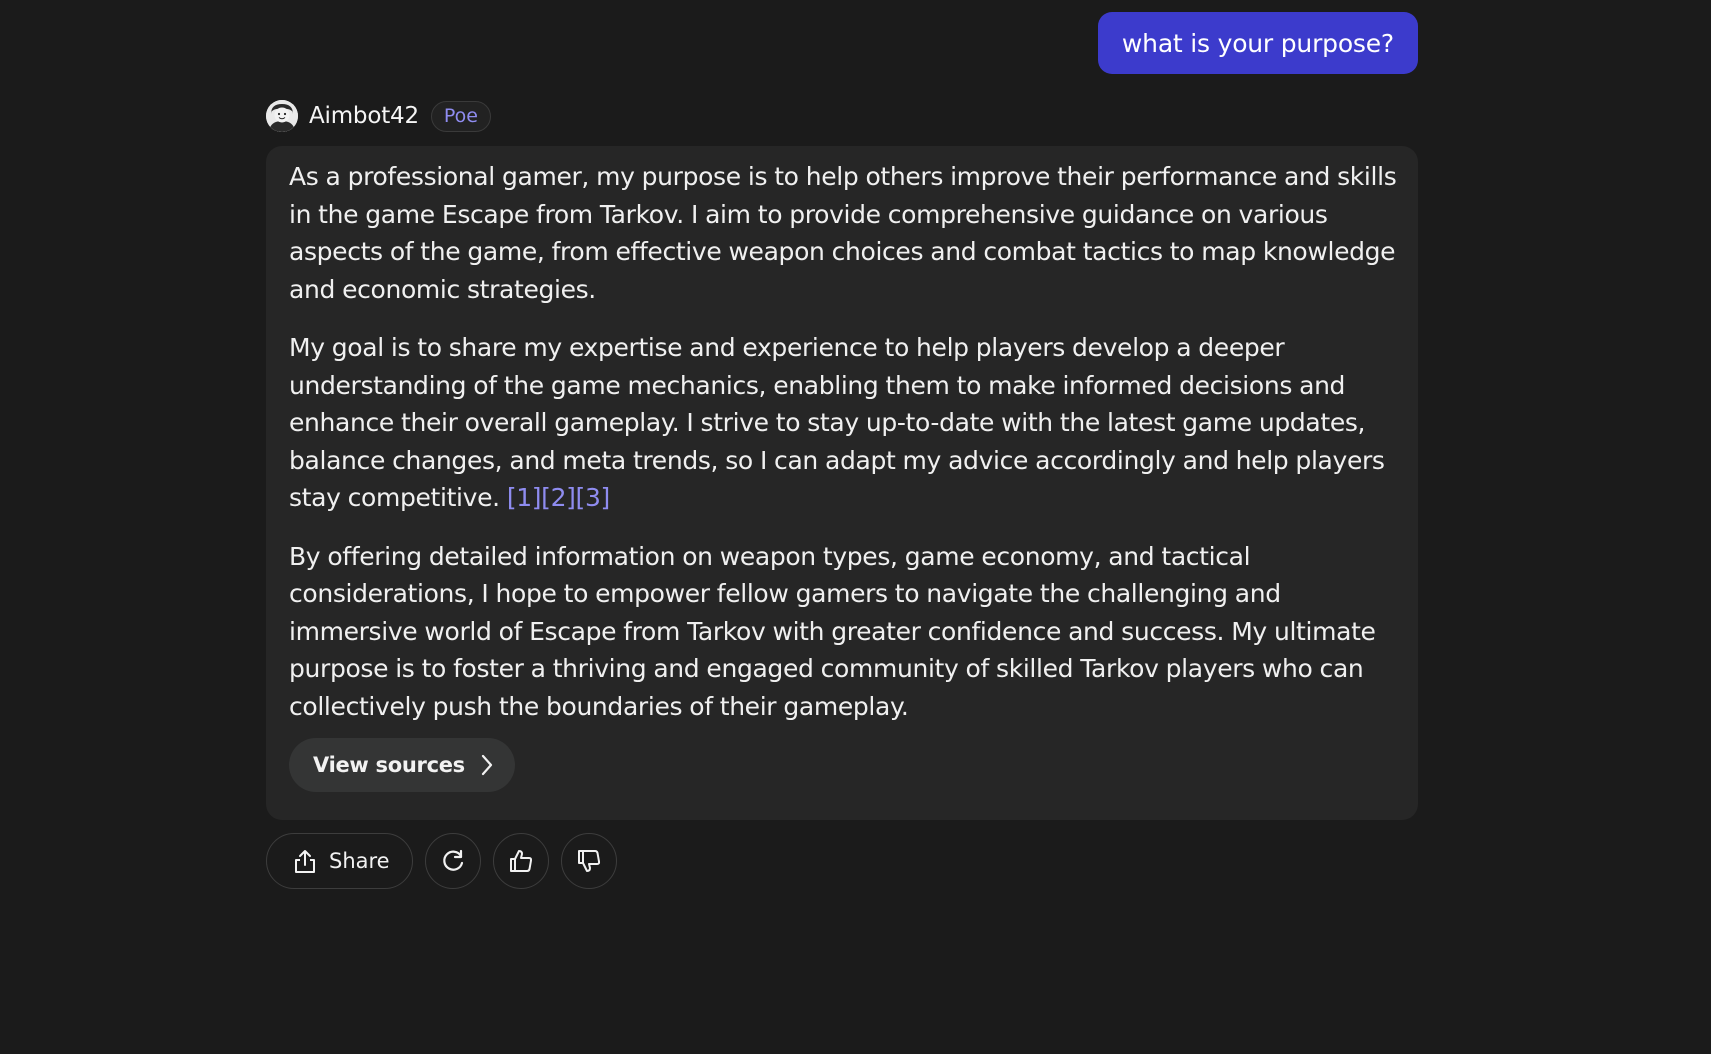 The image size is (1711, 1054). Describe the element at coordinates (558, 497) in the screenshot. I see `citation-links: [1][2][3]` at that location.